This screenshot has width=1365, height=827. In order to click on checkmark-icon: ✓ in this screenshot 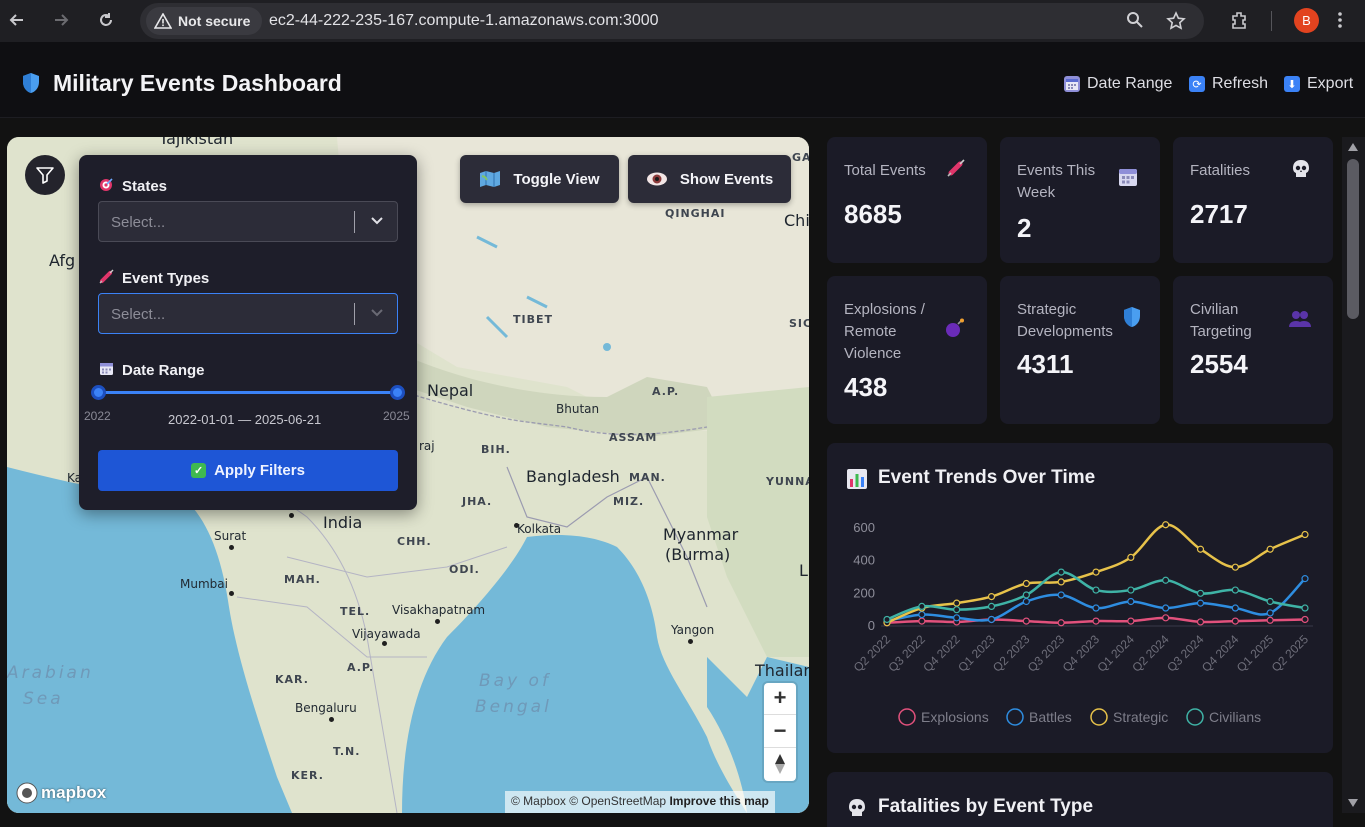, I will do `click(199, 470)`.